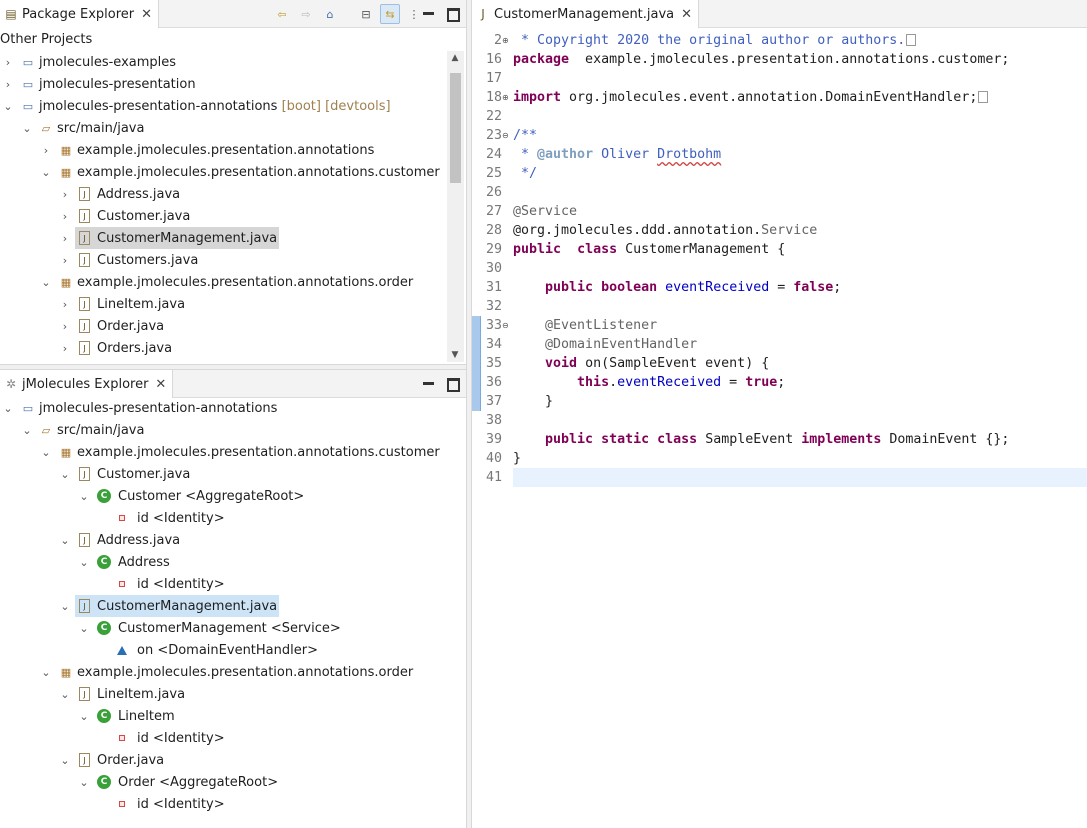 The width and height of the screenshot is (1087, 828). Describe the element at coordinates (46, 430) in the screenshot. I see `source-folder-icon: ▱` at that location.